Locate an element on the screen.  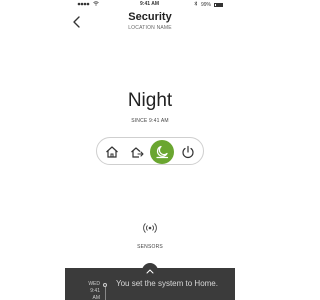
mode-home-button is located at coordinates (112, 152).